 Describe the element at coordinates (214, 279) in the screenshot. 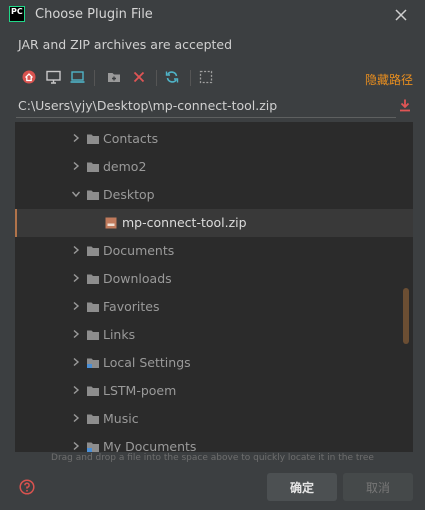

I see `tree-item-downloads: Downloads` at that location.